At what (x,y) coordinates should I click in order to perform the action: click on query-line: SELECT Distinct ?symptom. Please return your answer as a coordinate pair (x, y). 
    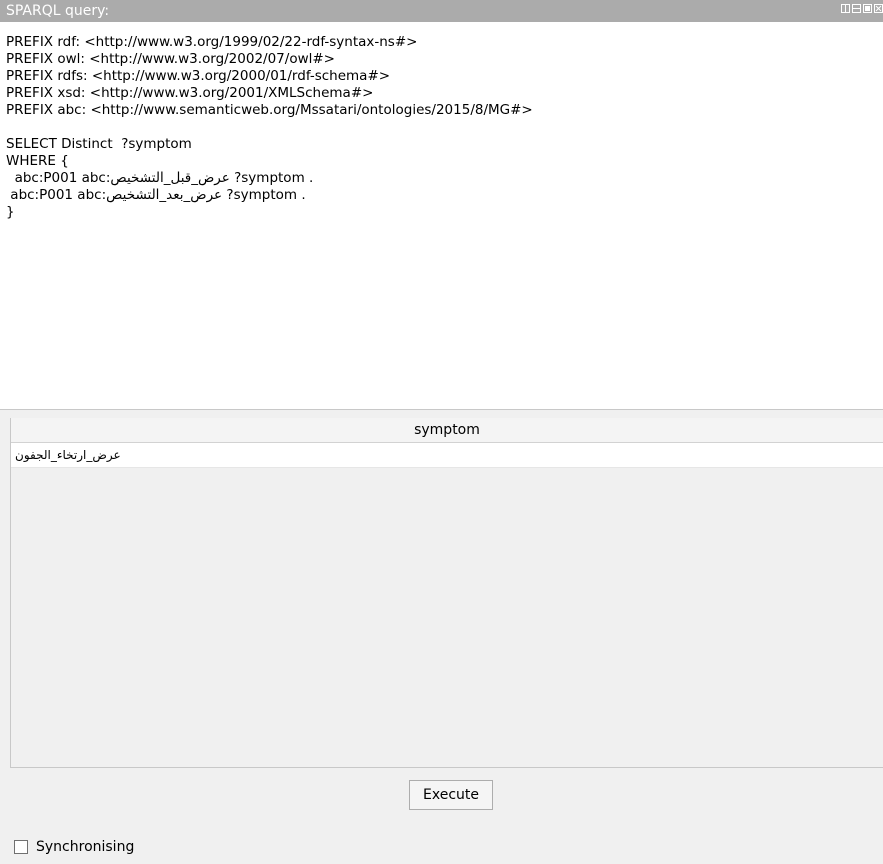
    Looking at the image, I should click on (99, 144).